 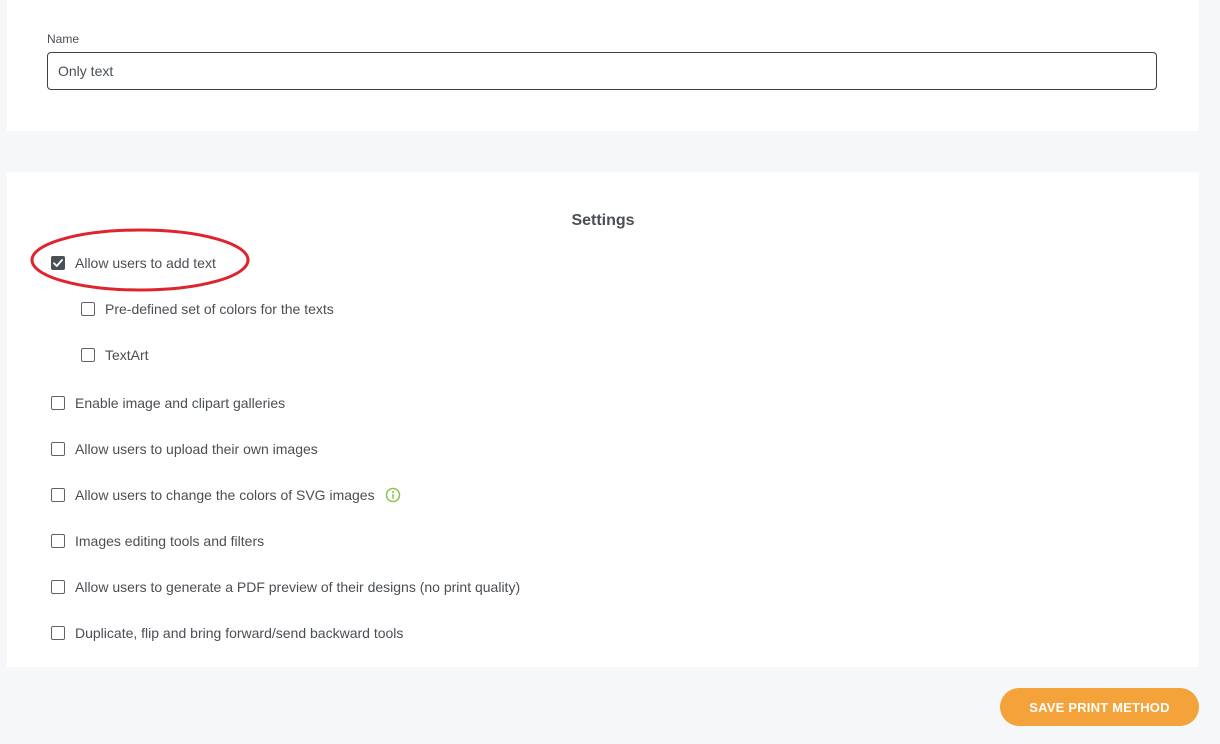 What do you see at coordinates (180, 403) in the screenshot?
I see `option-label: Enable image and clipart galleries` at bounding box center [180, 403].